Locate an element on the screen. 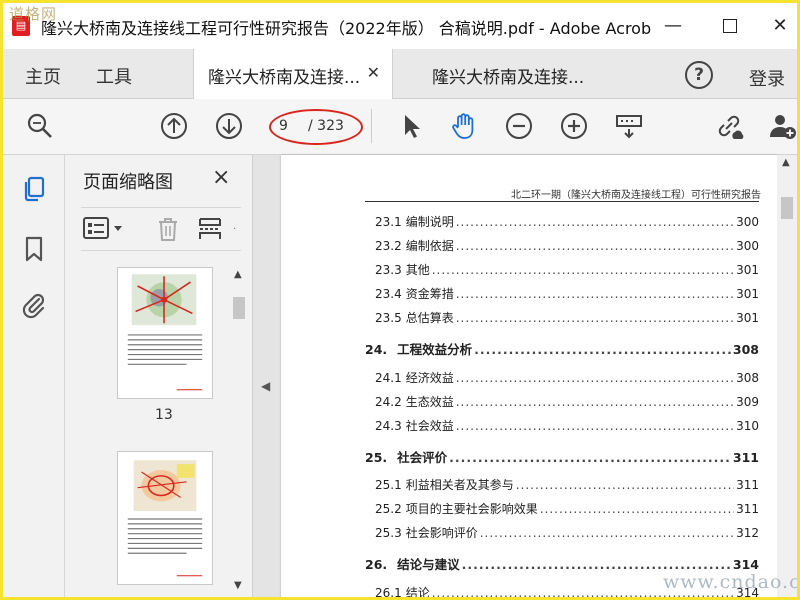 The width and height of the screenshot is (800, 600). toc-section-row: 24.2生态效益 309 is located at coordinates (567, 402).